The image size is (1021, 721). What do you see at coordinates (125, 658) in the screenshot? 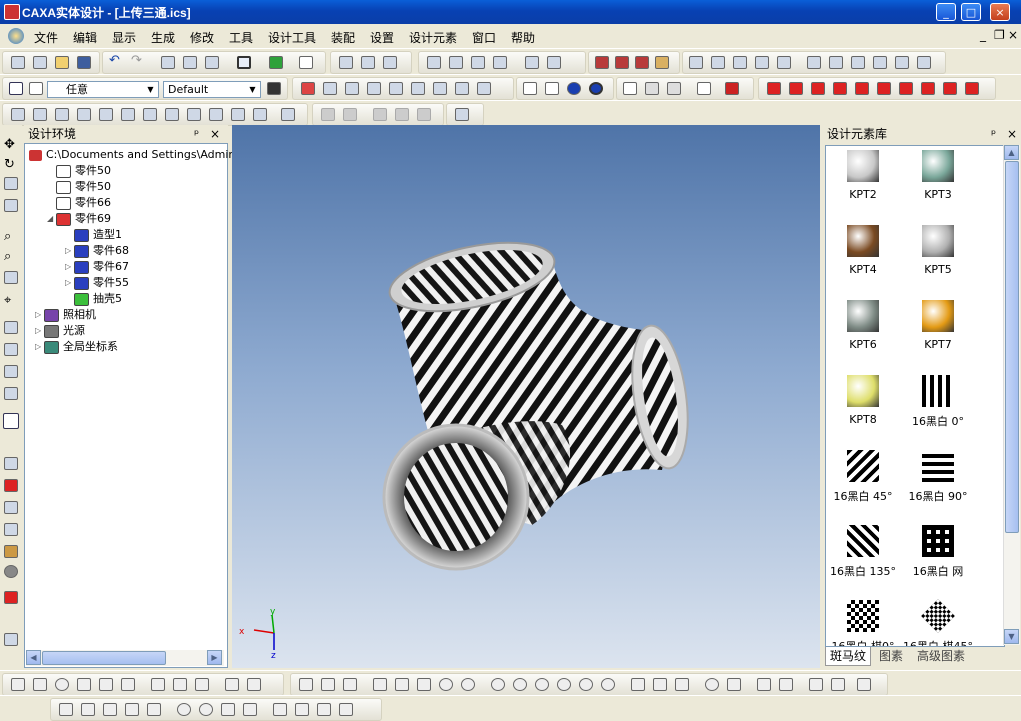
I see `tree-hscrollbar: ◀ ▶` at bounding box center [125, 658].